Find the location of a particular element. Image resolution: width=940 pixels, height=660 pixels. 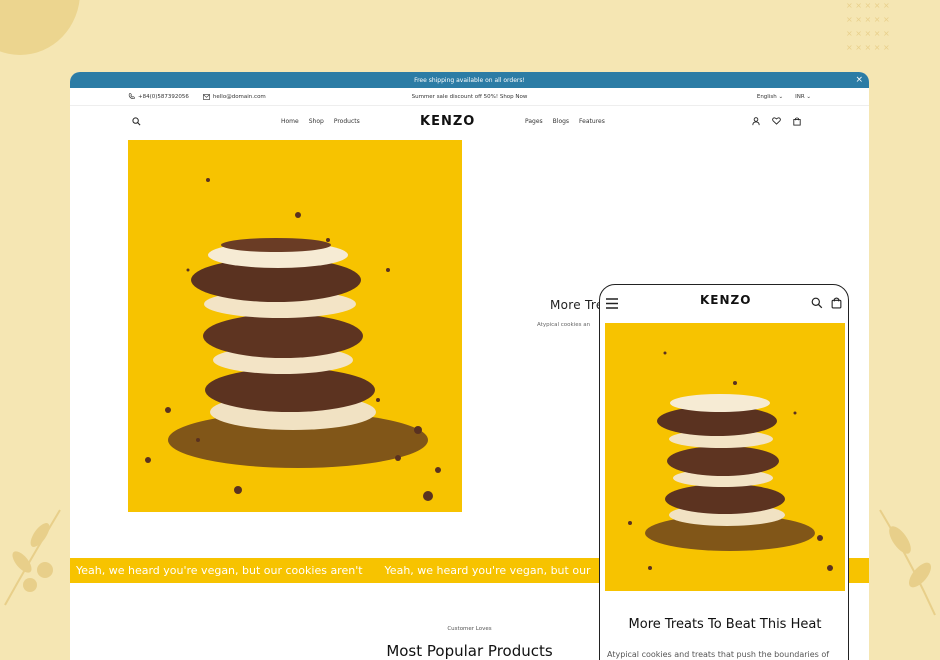

decorative-leaf-right is located at coordinates (907, 562).